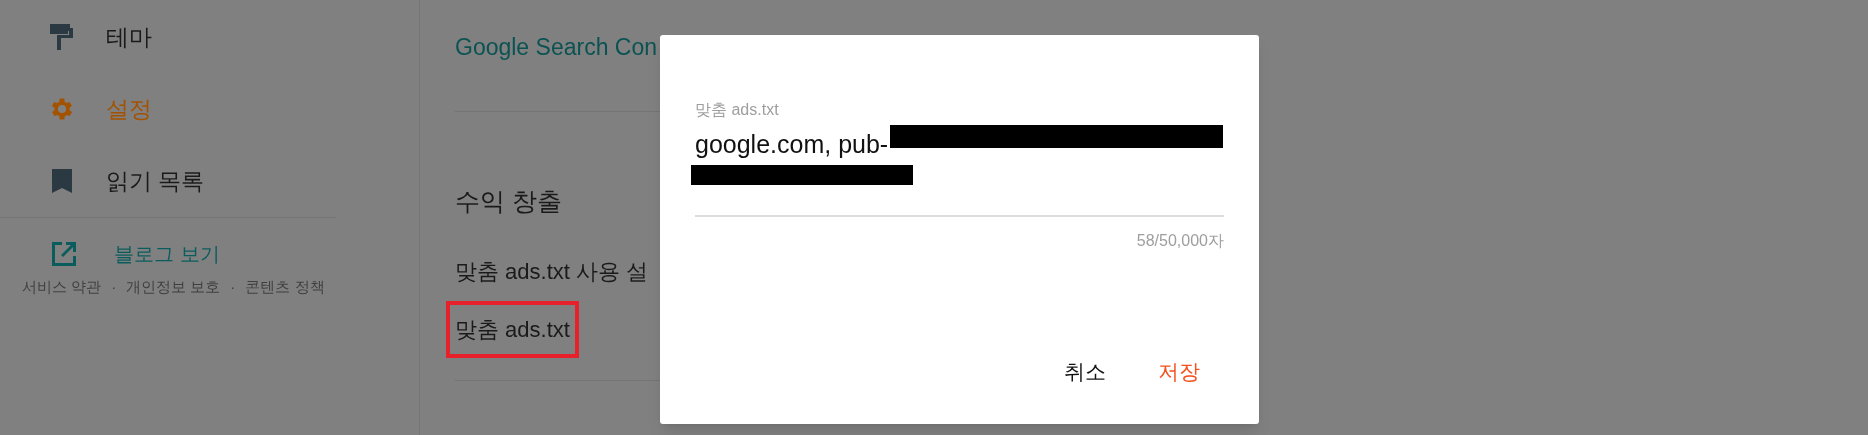  I want to click on setting-label: 맞춤 ads.txt, so click(512, 329).